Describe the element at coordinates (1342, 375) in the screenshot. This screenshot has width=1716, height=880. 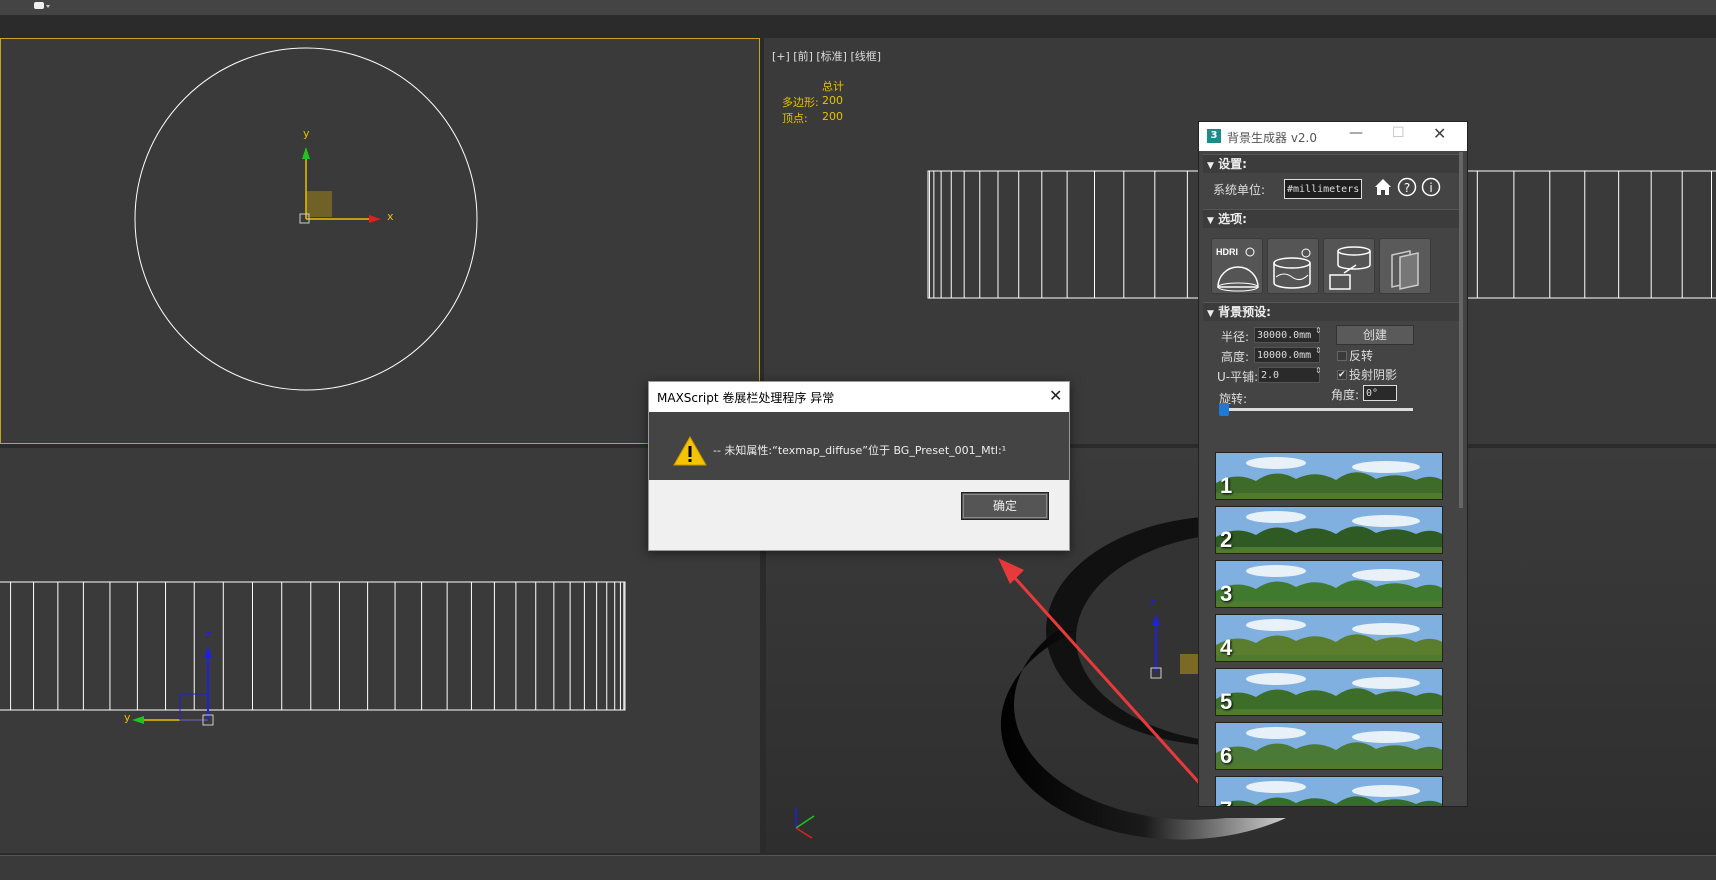
I see `shadow-checkbox: ✔` at that location.